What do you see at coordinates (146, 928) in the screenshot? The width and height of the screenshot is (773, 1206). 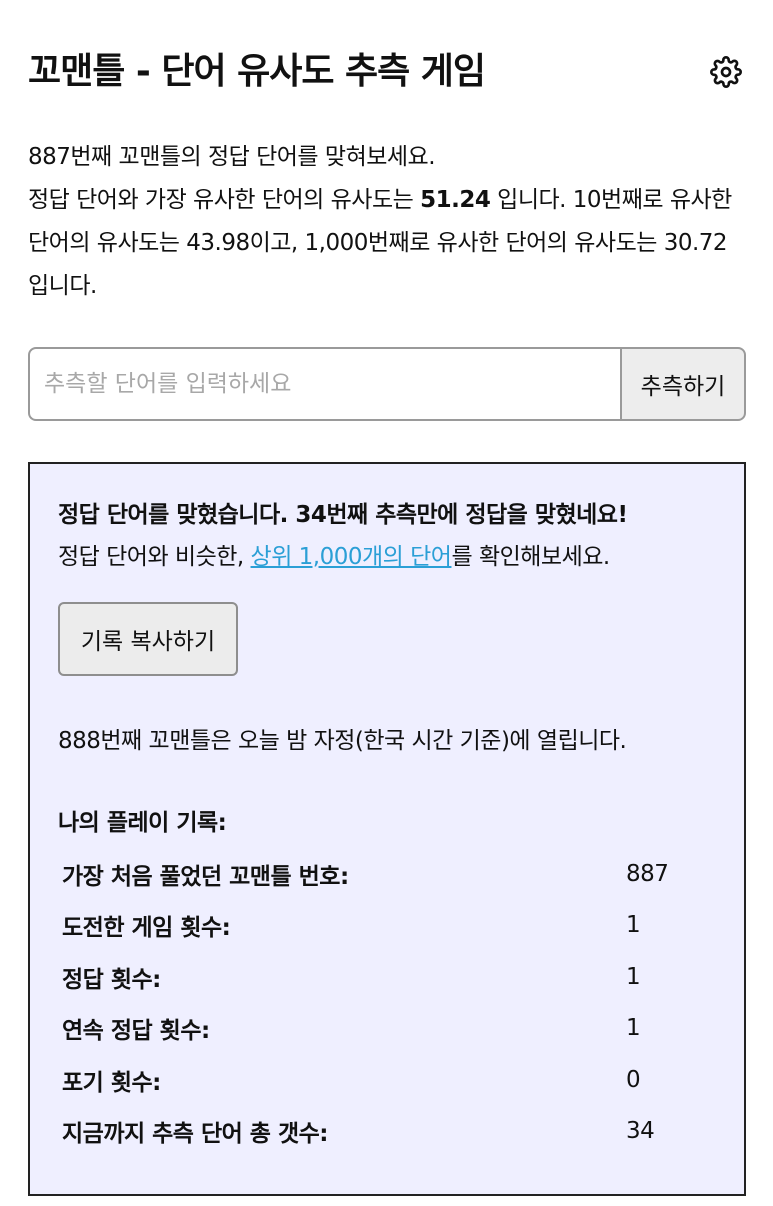 I see `stats-label: 도전한 게임 횟수:` at bounding box center [146, 928].